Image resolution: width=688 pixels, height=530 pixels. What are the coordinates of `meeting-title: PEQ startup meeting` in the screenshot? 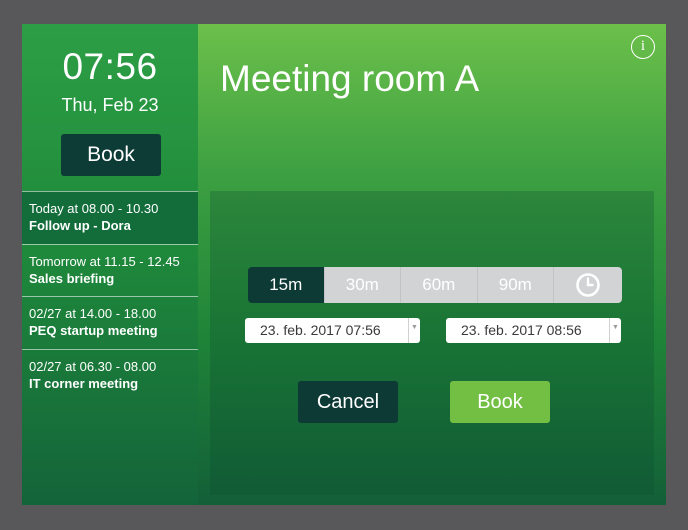 It's located at (93, 330).